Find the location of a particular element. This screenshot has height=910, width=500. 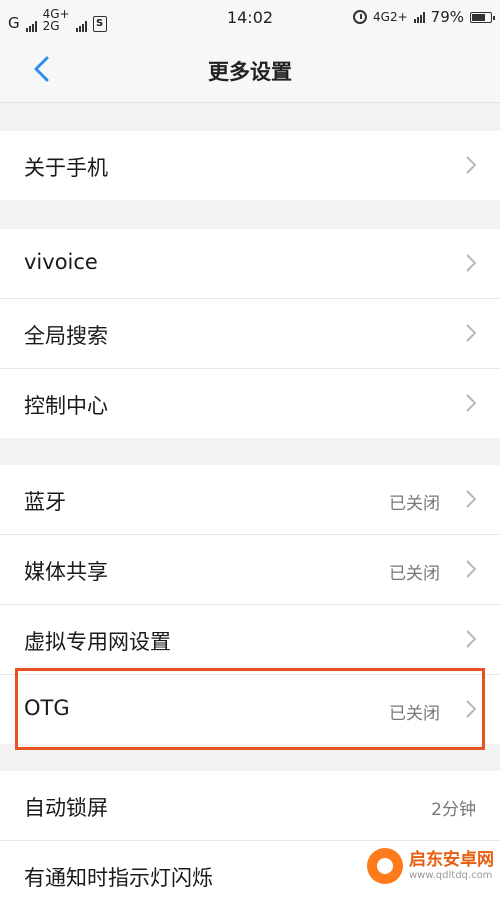

page-title: 更多设置 is located at coordinates (250, 72).